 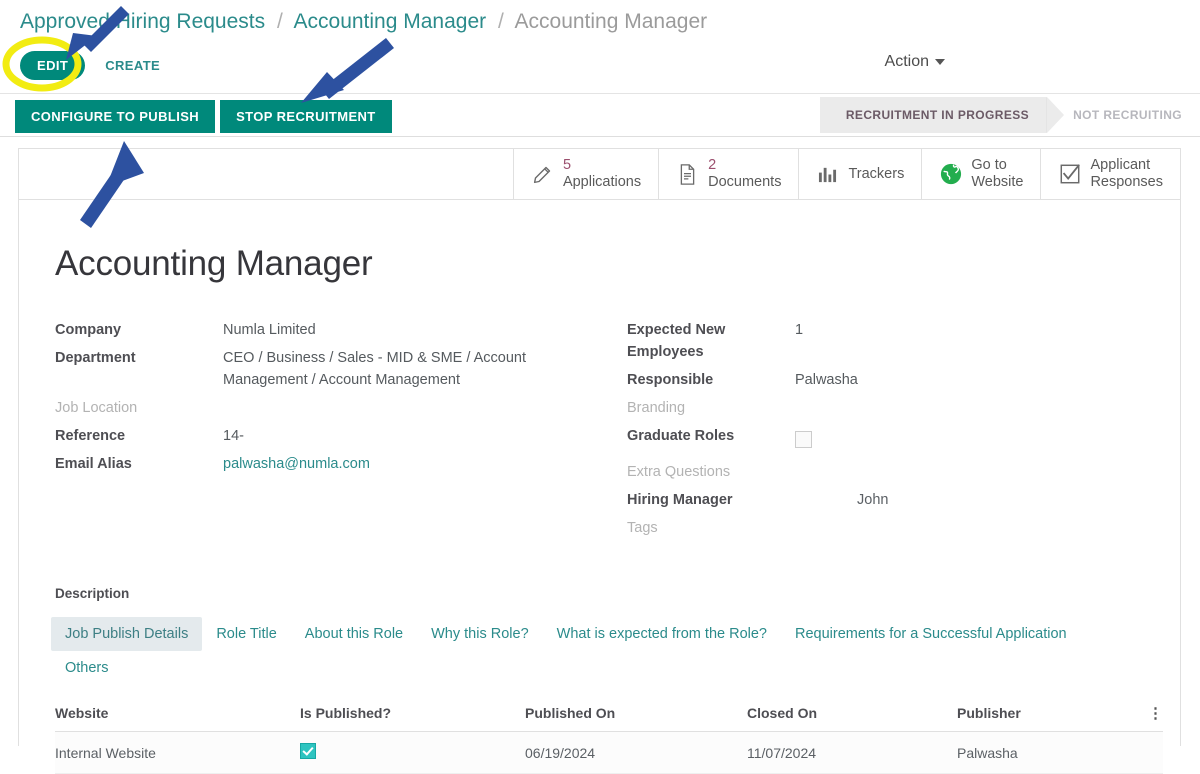 I want to click on cell-options, so click(x=1146, y=752).